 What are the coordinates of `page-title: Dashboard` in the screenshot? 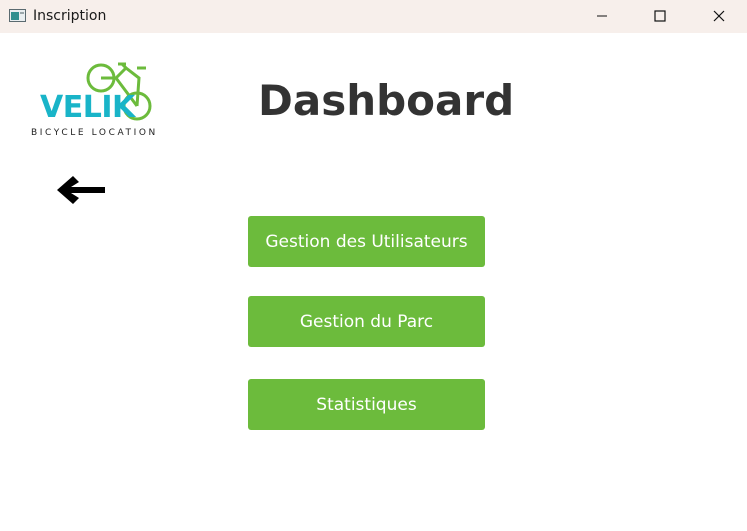 It's located at (386, 100).